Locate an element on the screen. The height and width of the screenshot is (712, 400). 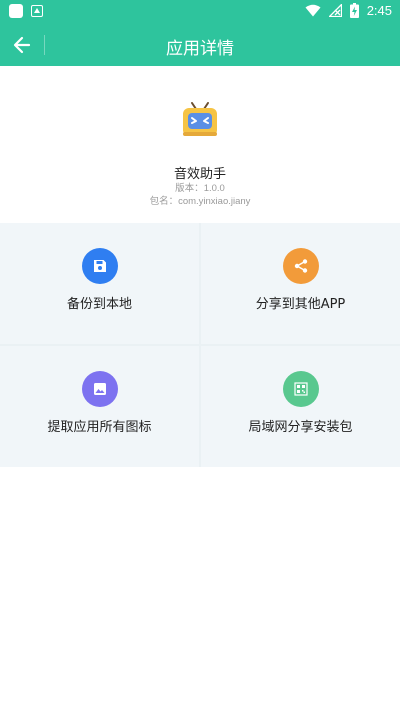
package-label: 包名： is located at coordinates (164, 201).